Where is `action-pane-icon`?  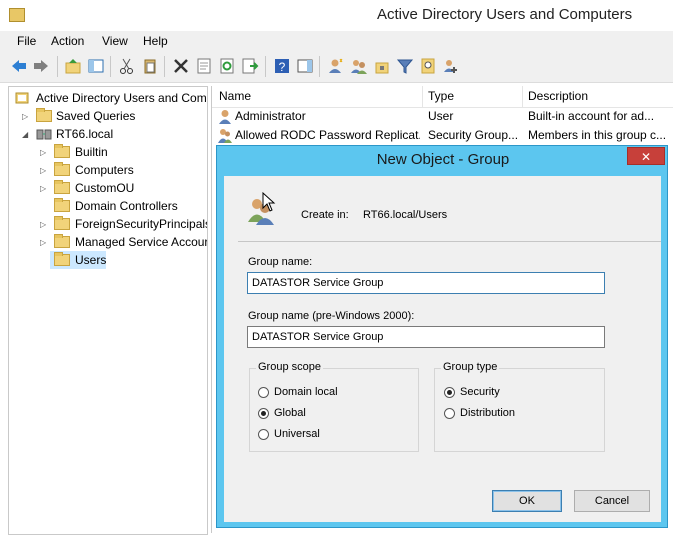
action-pane-icon is located at coordinates (305, 66).